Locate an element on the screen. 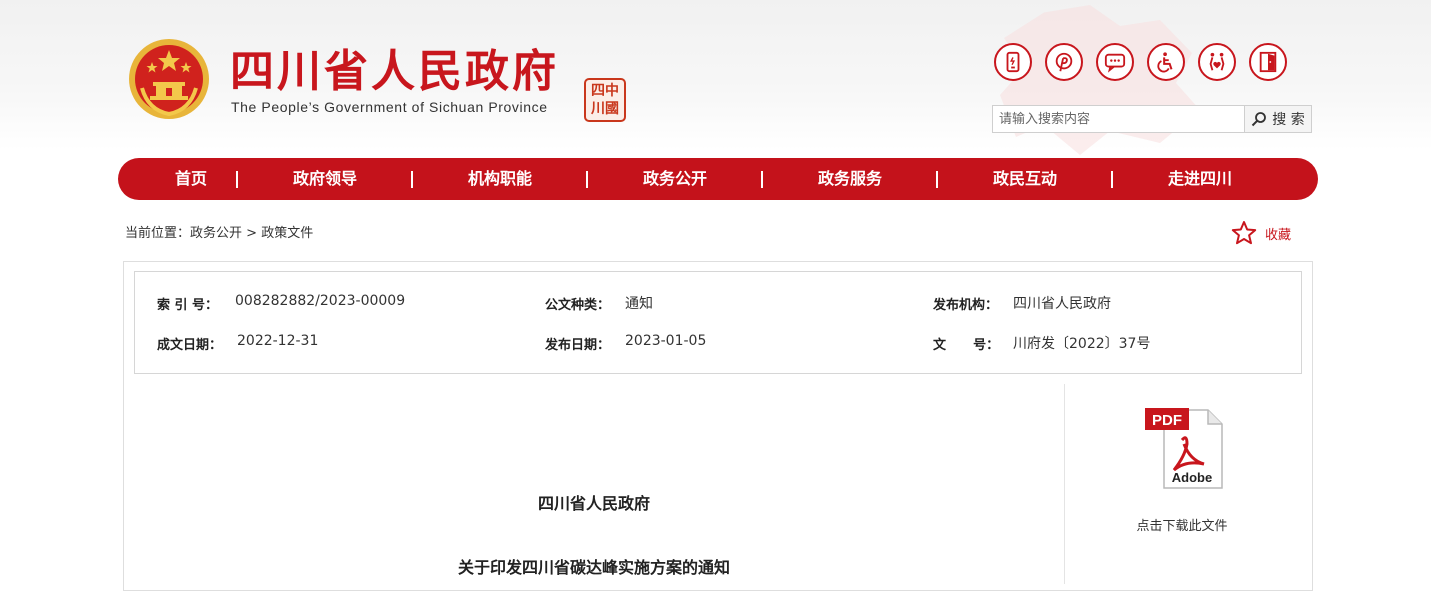 This screenshot has height=591, width=1431. breadcrumb-prefix: 当前位置： is located at coordinates (158, 233).